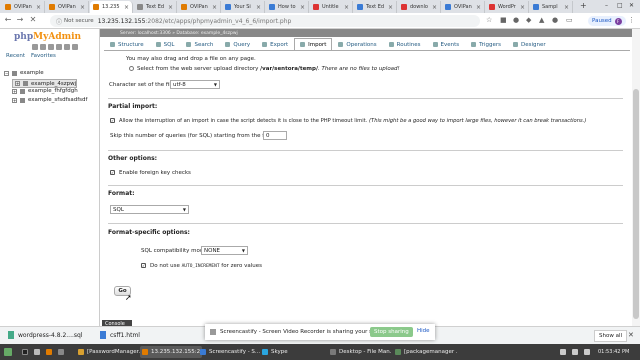  Describe the element at coordinates (631, 5) in the screenshot. I see `close-window-icon: ✕` at that location.